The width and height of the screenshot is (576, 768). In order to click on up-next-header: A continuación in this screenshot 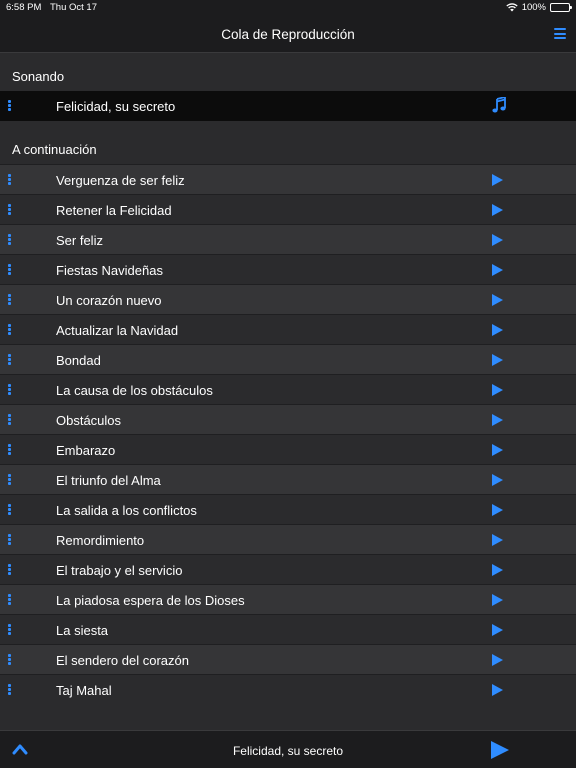, I will do `click(54, 149)`.